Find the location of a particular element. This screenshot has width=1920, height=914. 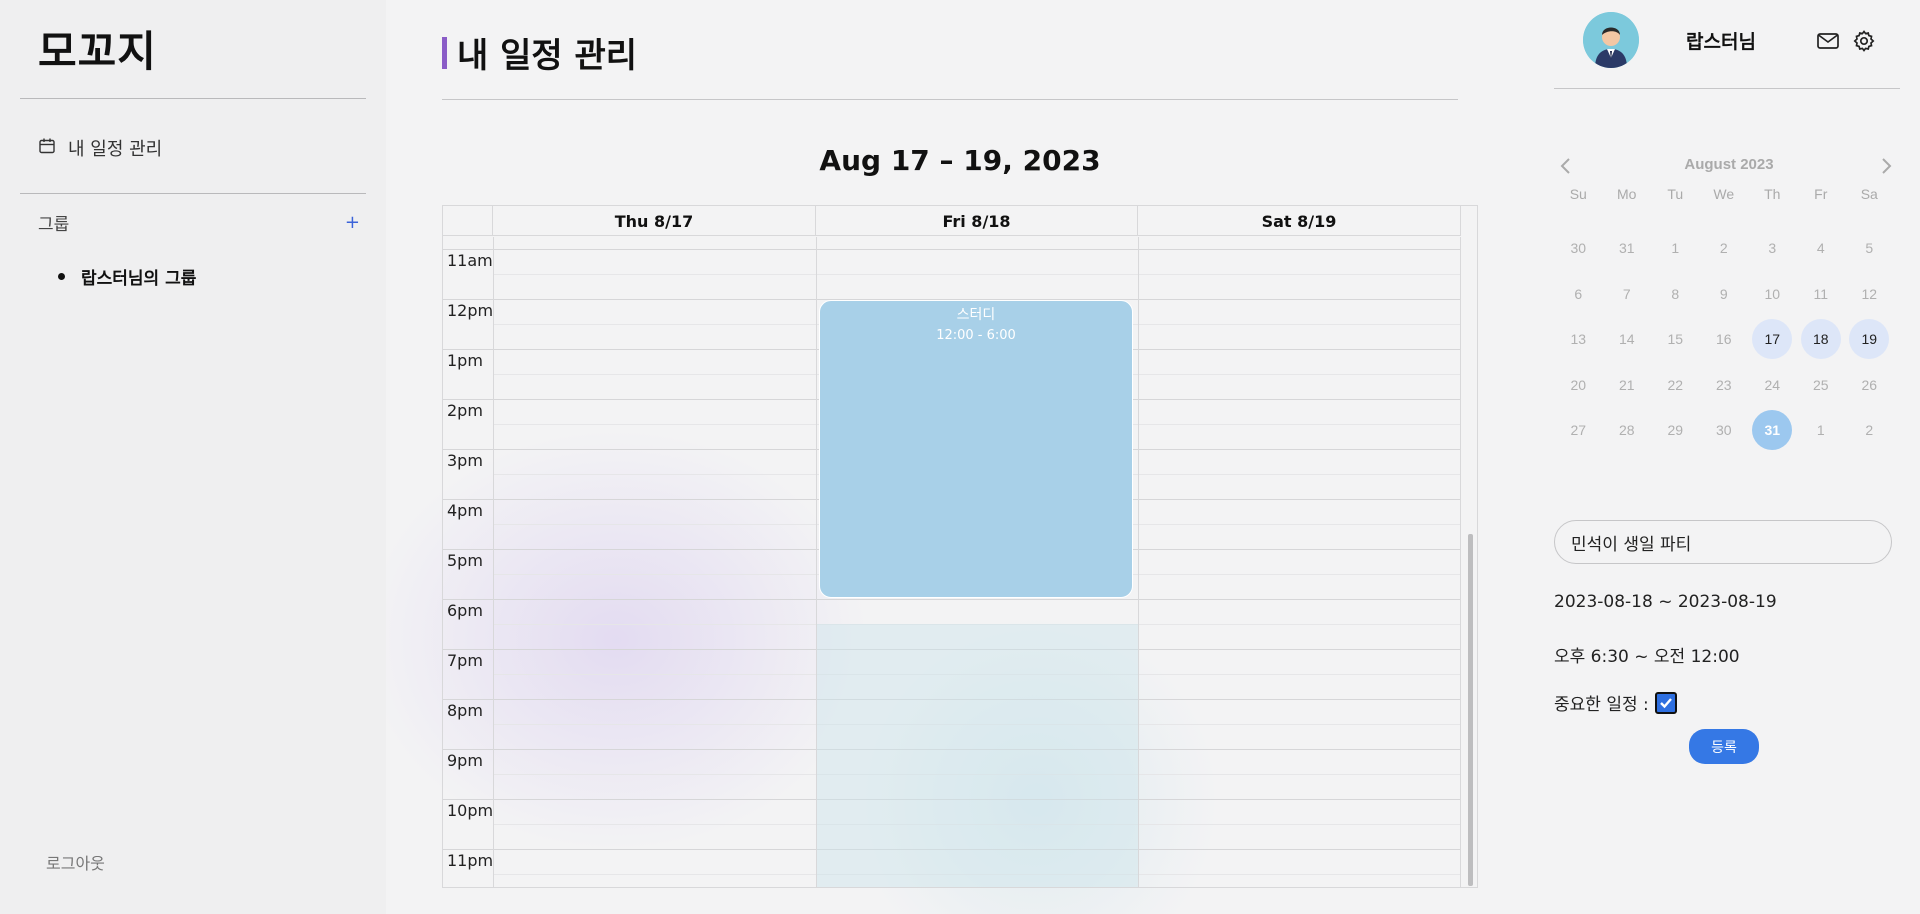

next-month-button is located at coordinates (1888, 166).